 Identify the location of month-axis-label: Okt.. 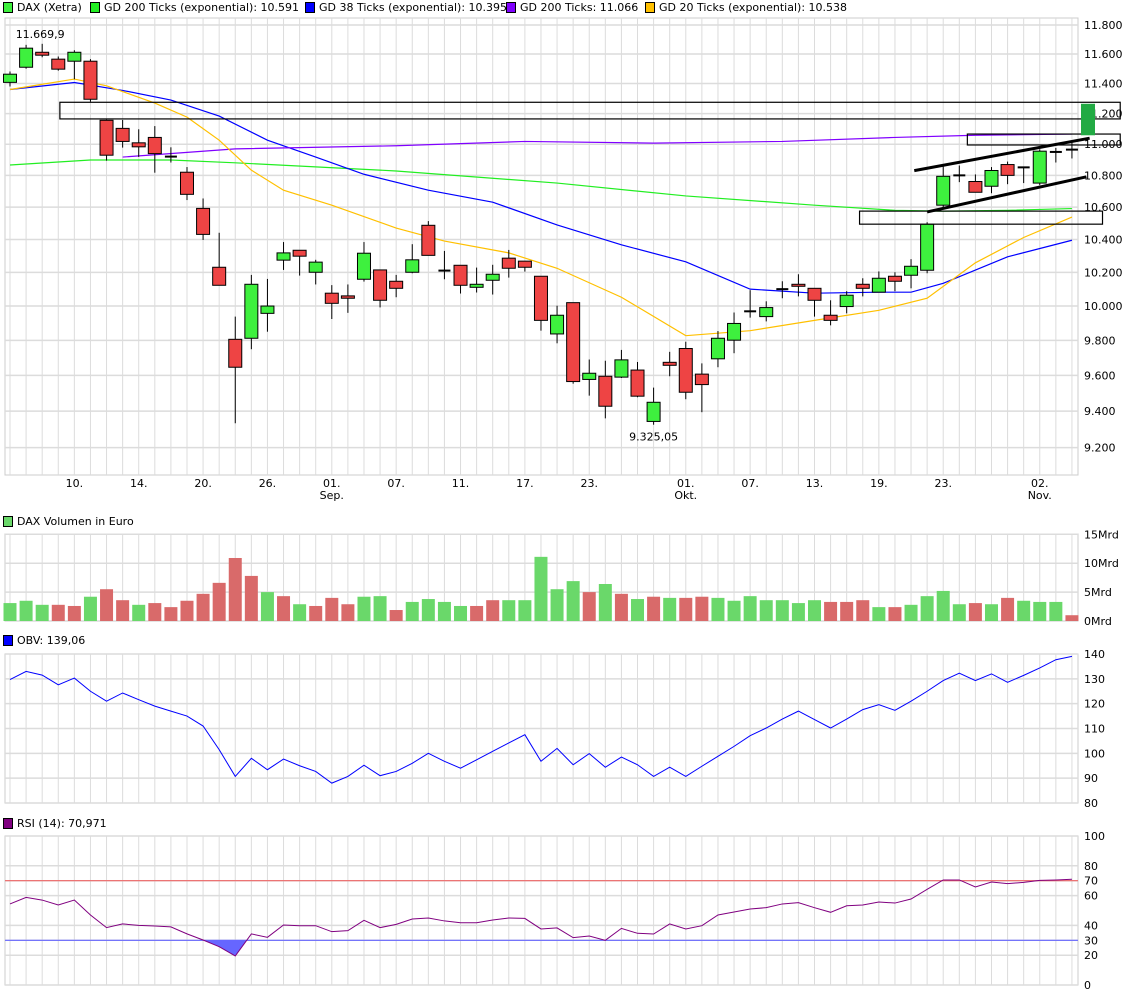
(685, 495).